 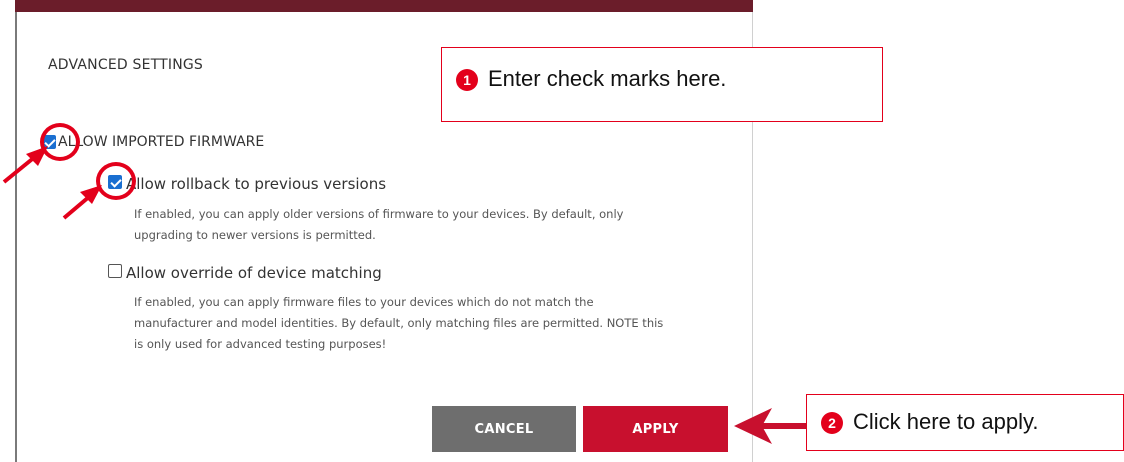 What do you see at coordinates (126, 65) in the screenshot?
I see `dialog-title: ADVANCED SETTINGS` at bounding box center [126, 65].